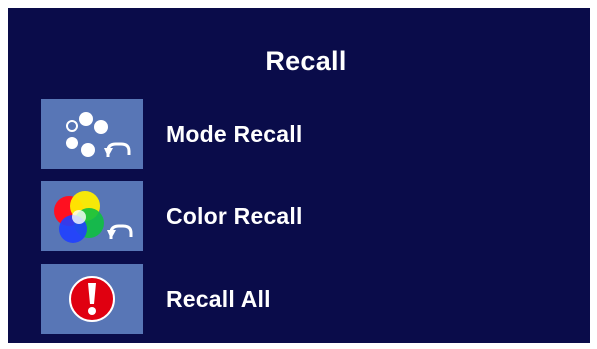 This screenshot has width=597, height=349. I want to click on color-recall-label: Color Recall, so click(234, 215).